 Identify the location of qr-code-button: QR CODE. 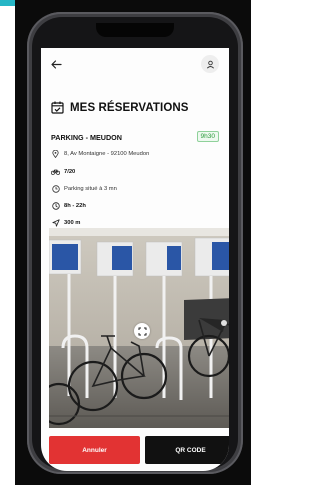
(187, 450).